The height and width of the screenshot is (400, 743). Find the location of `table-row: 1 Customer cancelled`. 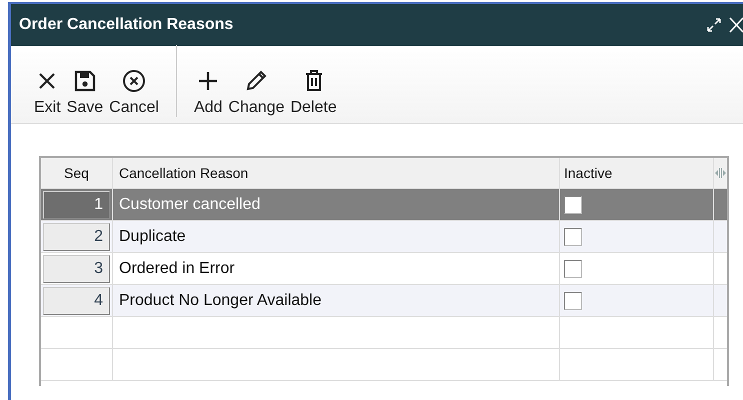

table-row: 1 Customer cancelled is located at coordinates (384, 205).